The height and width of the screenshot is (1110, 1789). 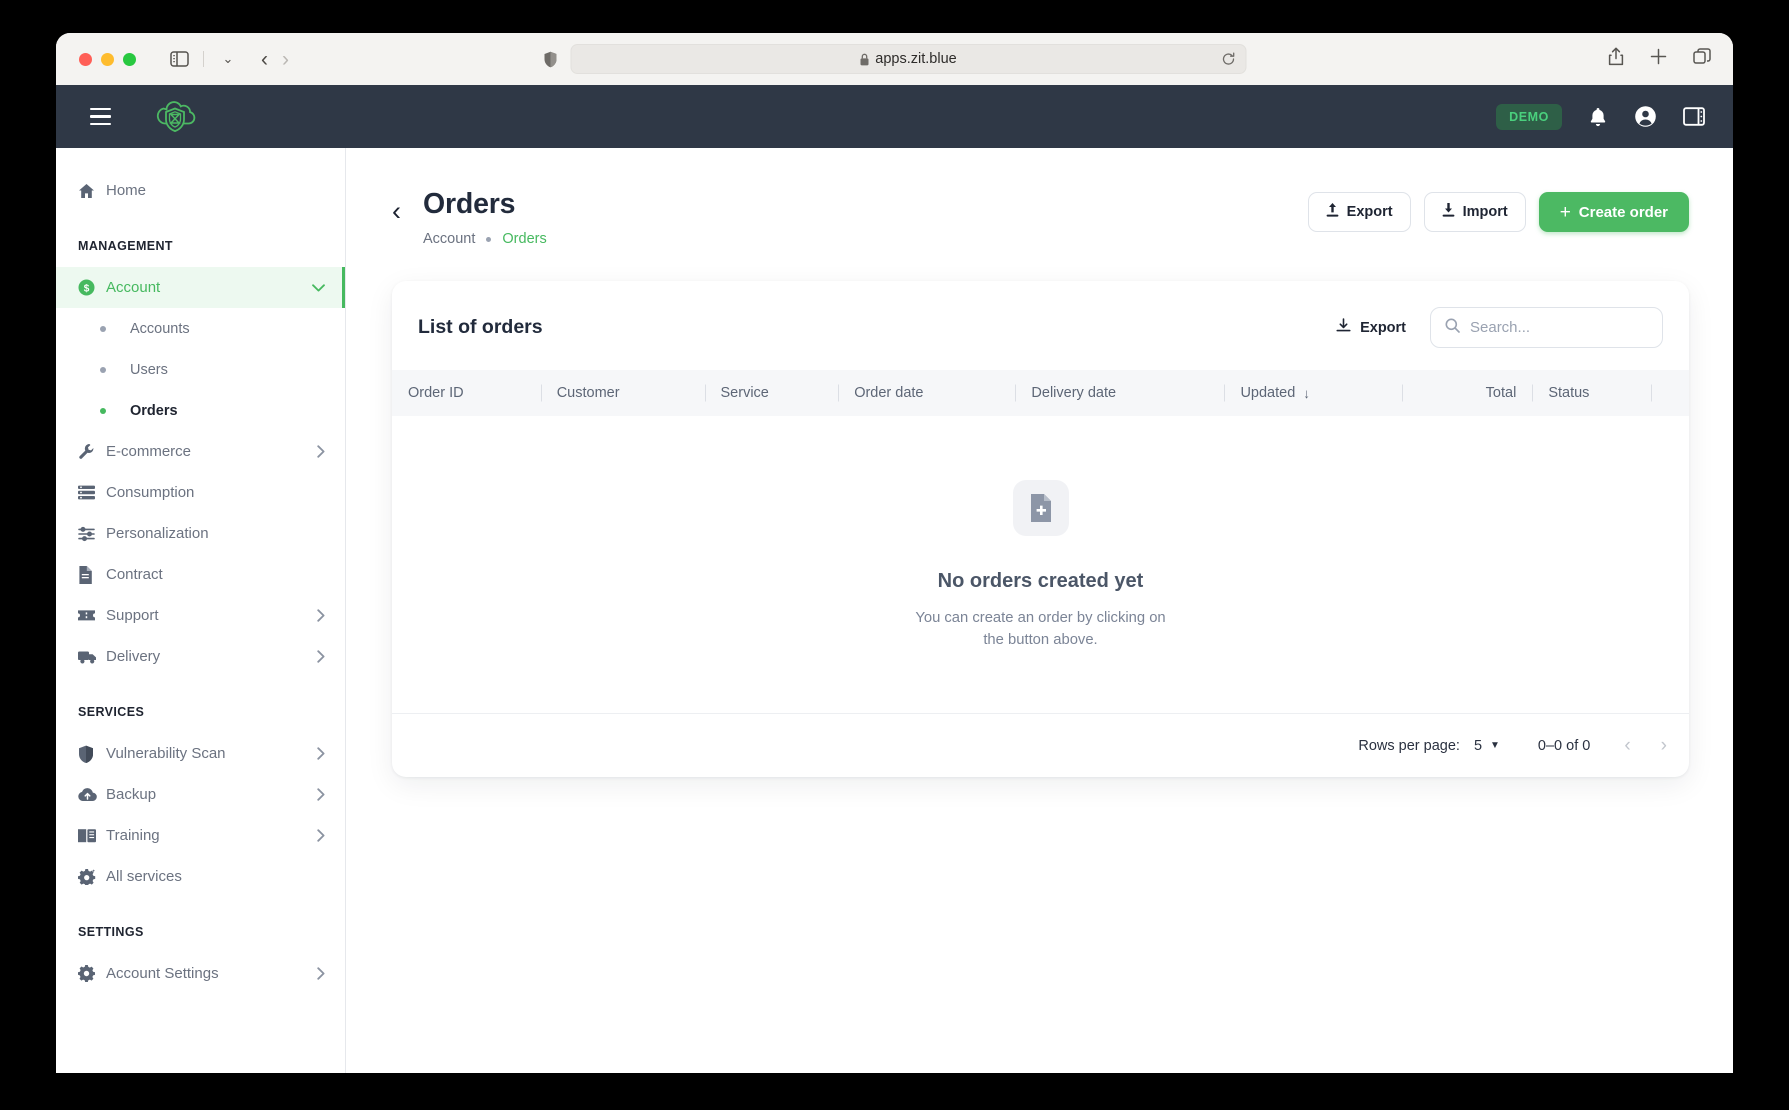 I want to click on page-title: Orders, so click(x=469, y=204).